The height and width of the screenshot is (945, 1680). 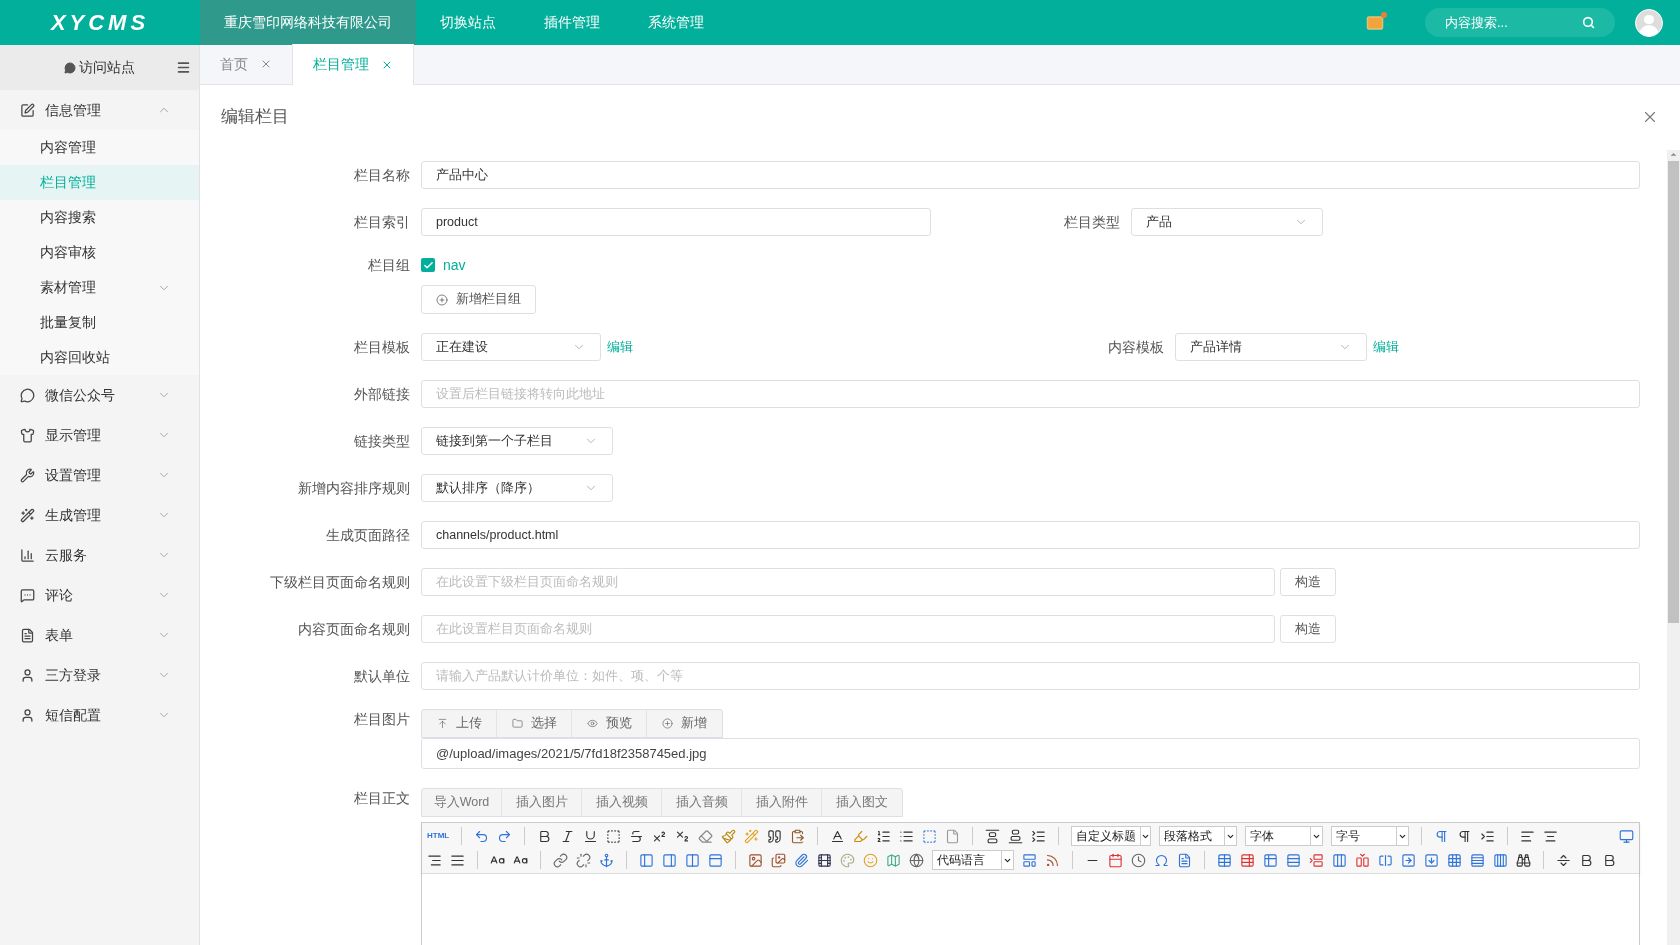 I want to click on align-bottom-icon, so click(x=1016, y=836).